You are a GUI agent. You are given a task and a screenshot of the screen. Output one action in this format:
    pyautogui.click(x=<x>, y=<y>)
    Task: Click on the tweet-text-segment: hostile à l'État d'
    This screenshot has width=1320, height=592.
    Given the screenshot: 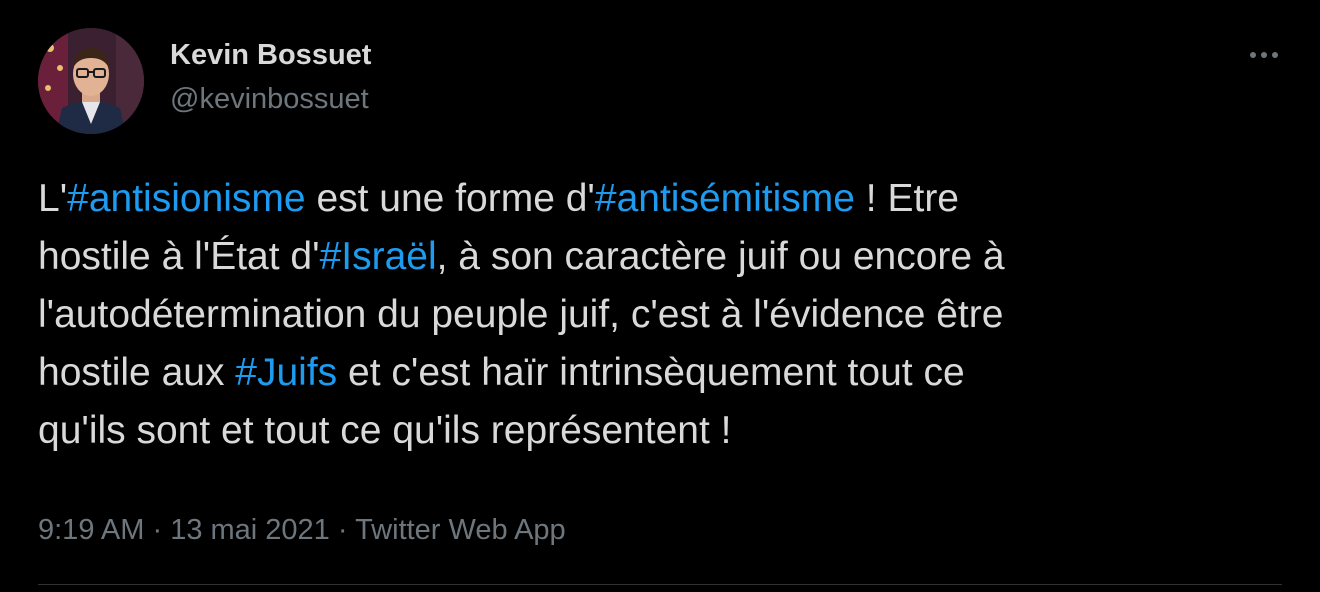 What is the action you would take?
    pyautogui.click(x=179, y=256)
    